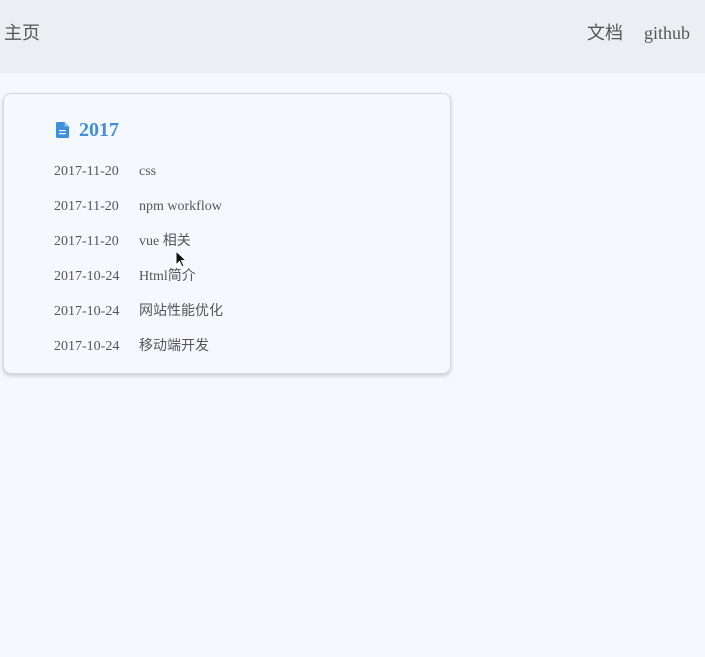  I want to click on post-item: 2017-10-24 Html简介, so click(138, 282).